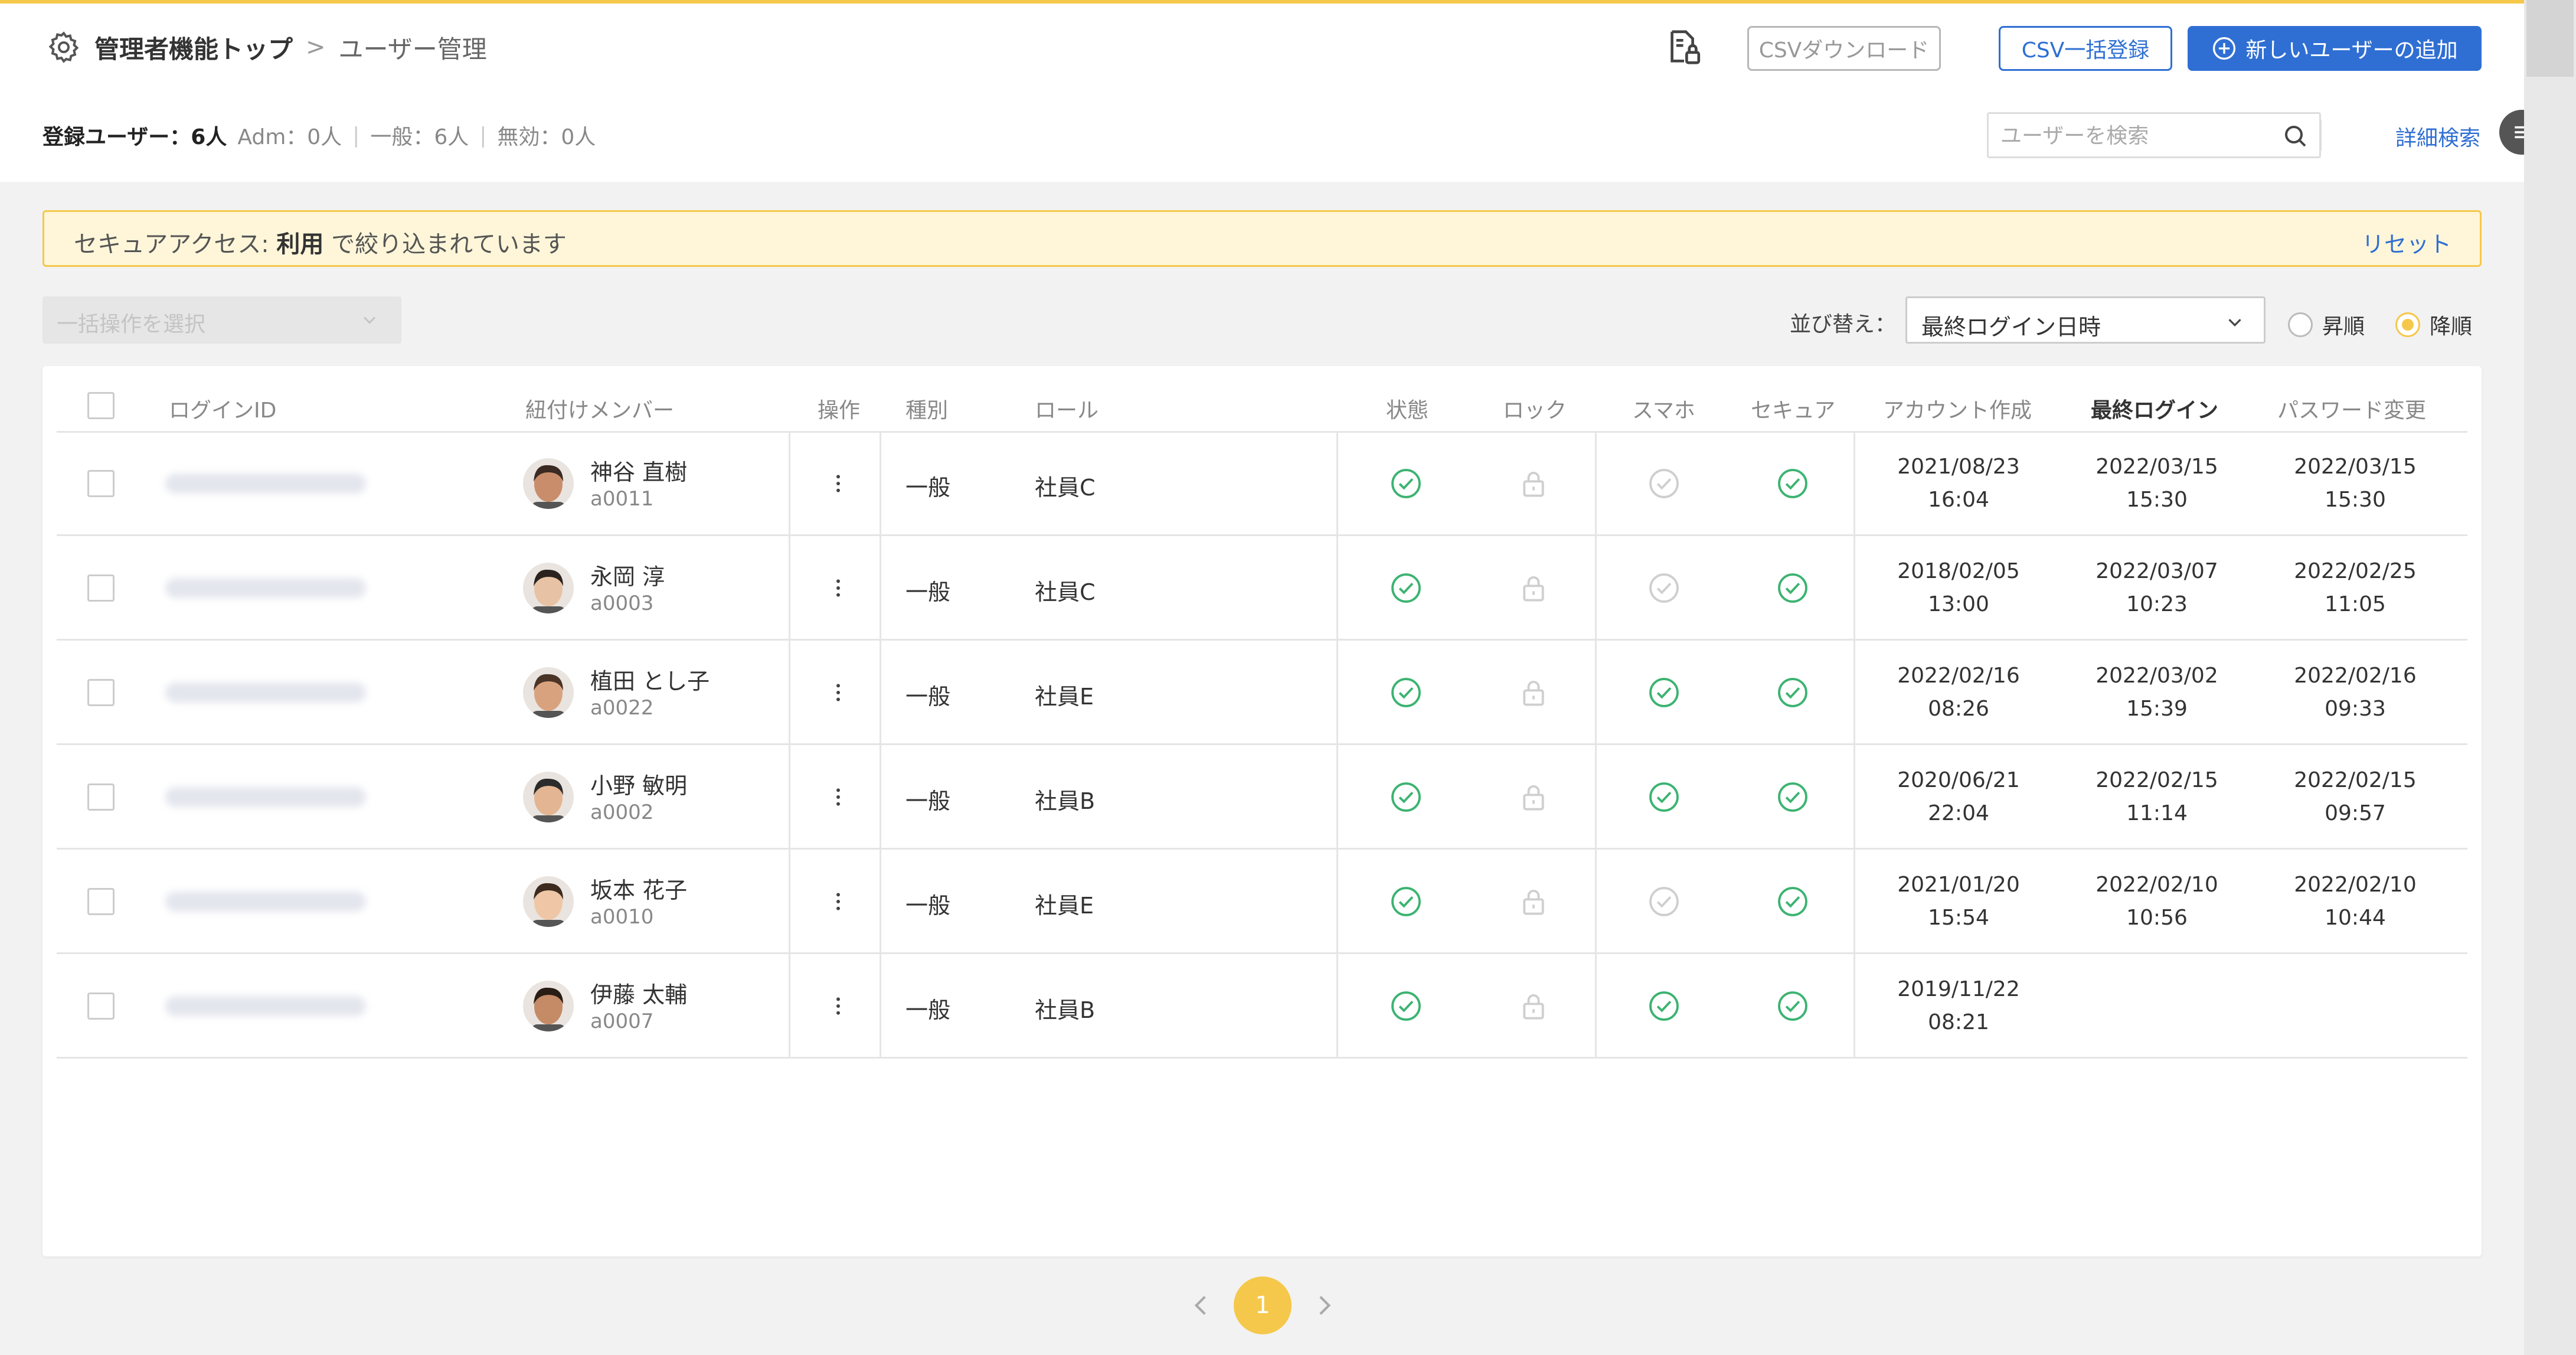  Describe the element at coordinates (1793, 408) in the screenshot. I see `column-secure: セキュア` at that location.